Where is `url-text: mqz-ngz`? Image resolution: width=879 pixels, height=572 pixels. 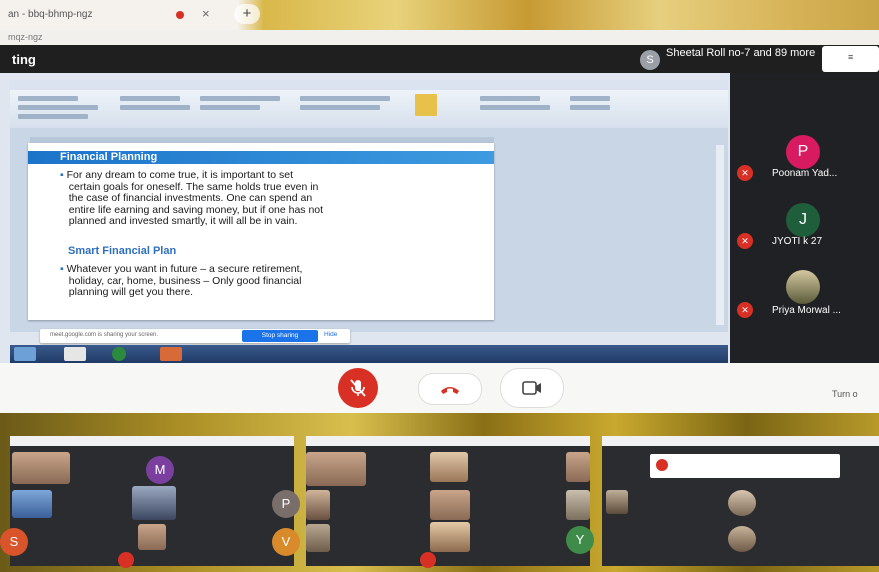 url-text: mqz-ngz is located at coordinates (25, 37).